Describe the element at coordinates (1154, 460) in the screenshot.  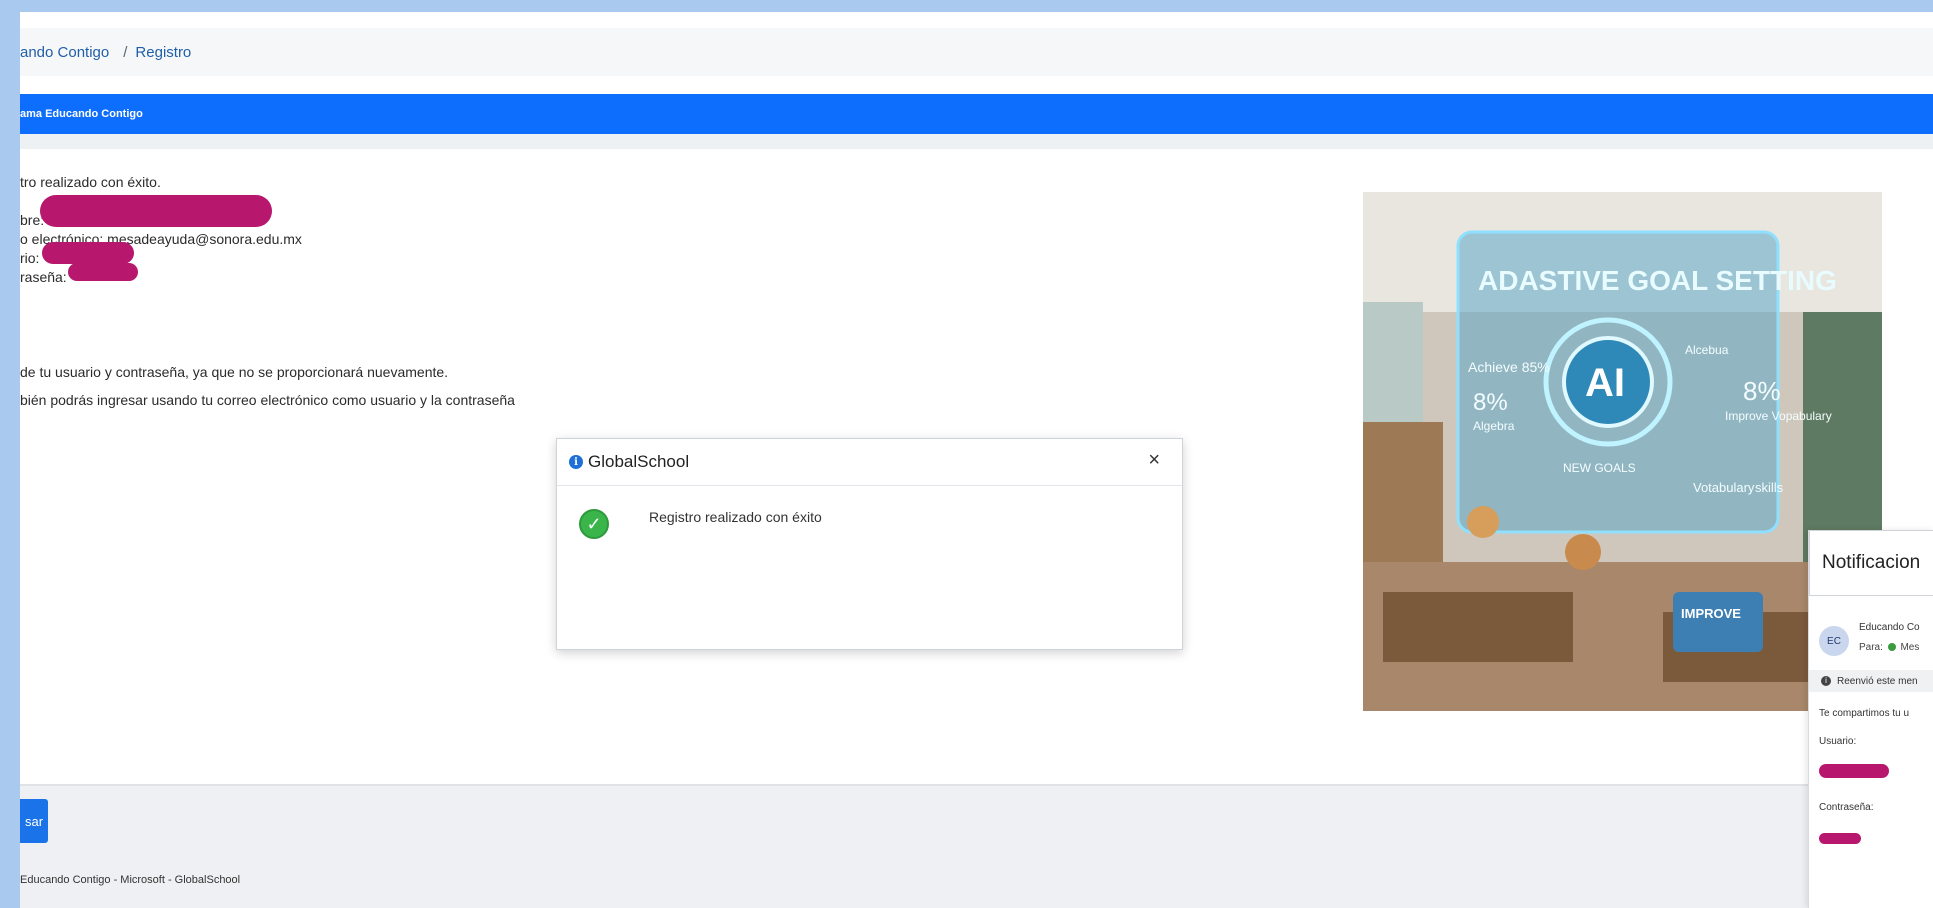
I see `close-icon: ×` at that location.